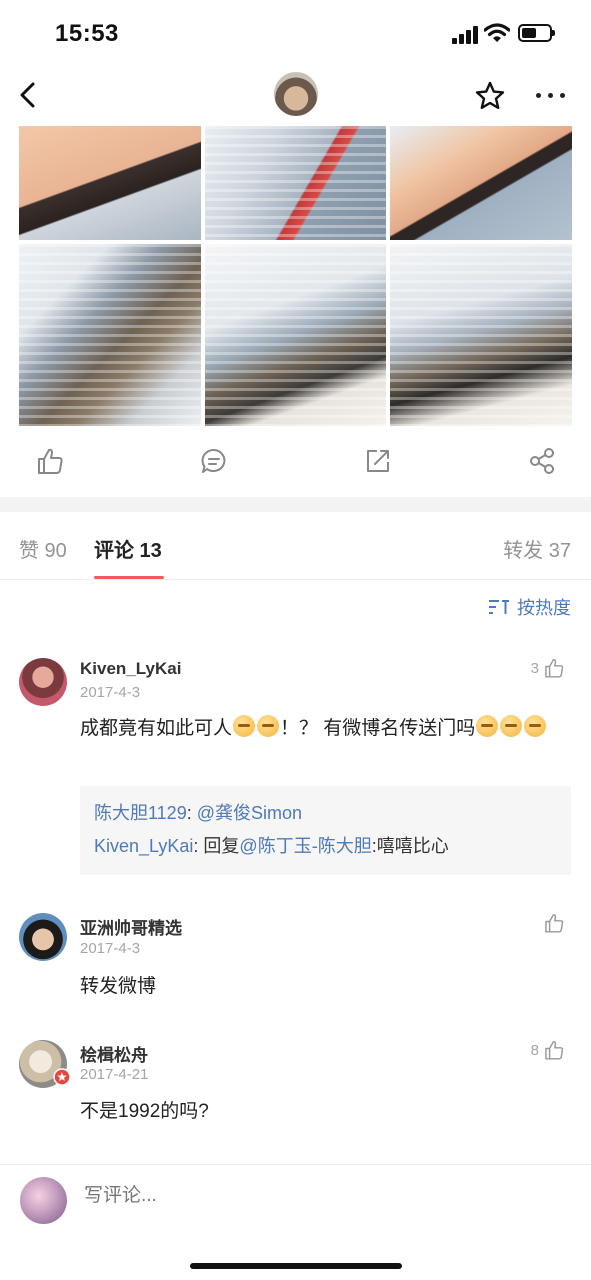  I want to click on nav-bar, so click(295, 96).